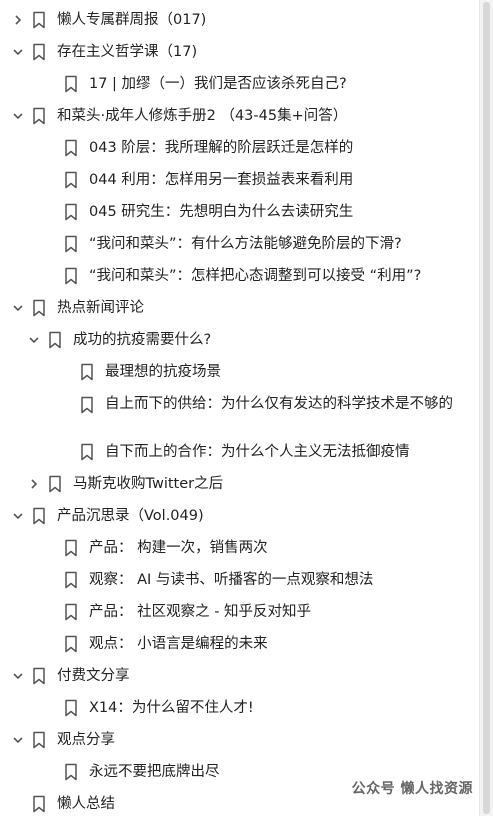 This screenshot has width=493, height=820. I want to click on tree-item-build-once: 产品： 构建一次，销售两次, so click(237, 548).